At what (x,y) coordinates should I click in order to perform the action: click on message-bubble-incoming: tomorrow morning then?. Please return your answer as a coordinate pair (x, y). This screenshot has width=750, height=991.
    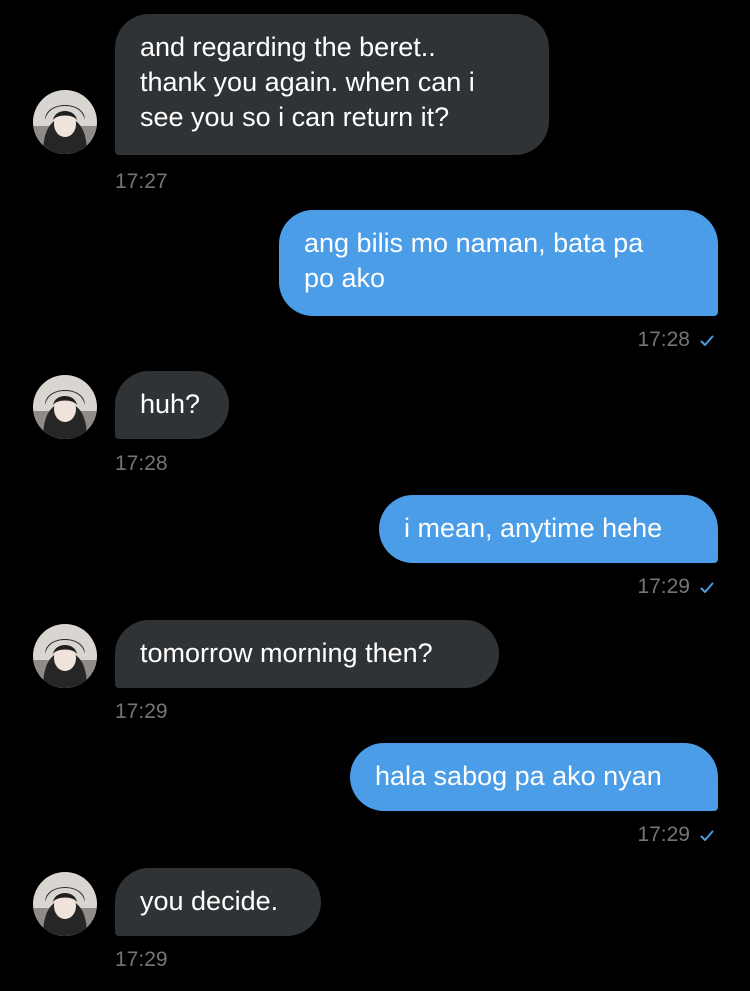
    Looking at the image, I should click on (307, 654).